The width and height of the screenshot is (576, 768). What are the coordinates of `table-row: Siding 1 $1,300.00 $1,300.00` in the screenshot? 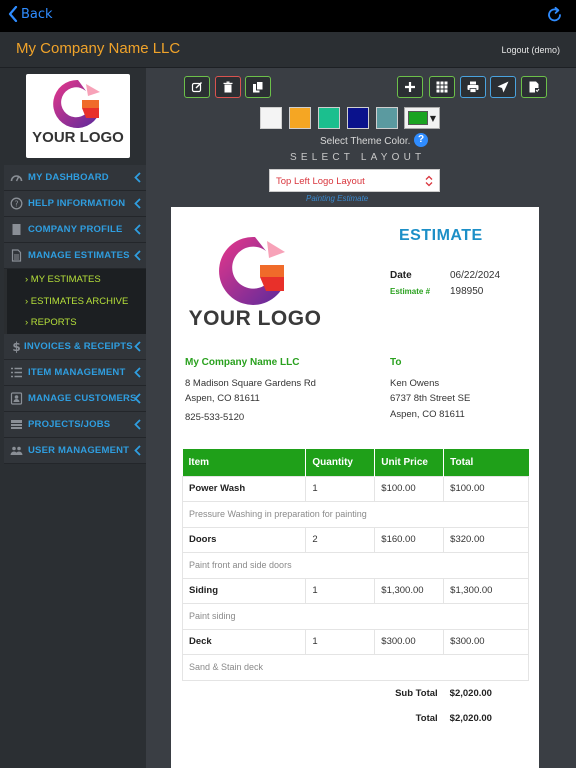 It's located at (355, 590).